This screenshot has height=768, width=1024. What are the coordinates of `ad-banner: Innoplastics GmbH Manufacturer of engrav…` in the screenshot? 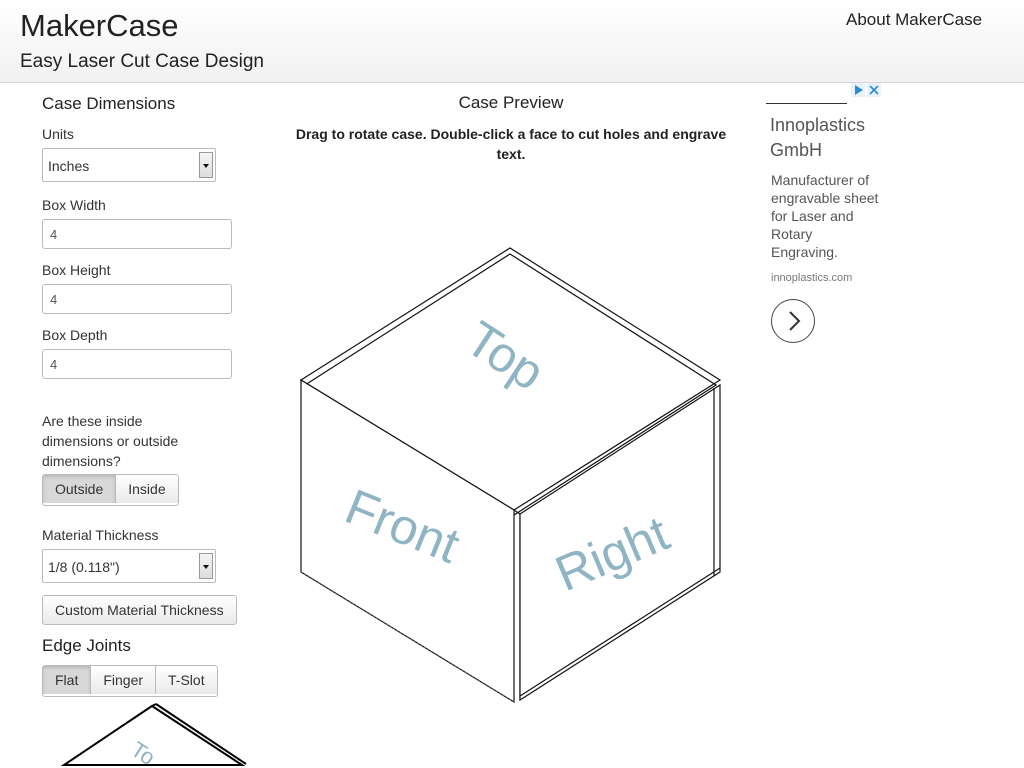 It's located at (824, 217).